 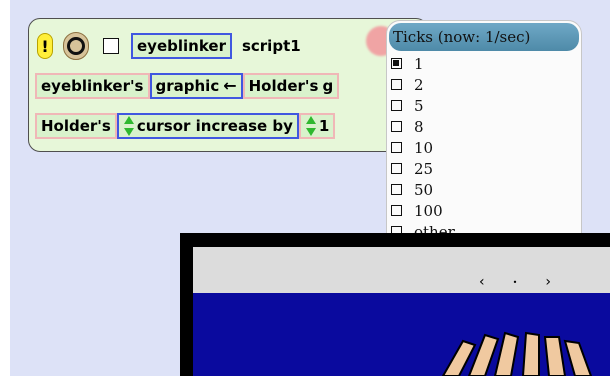 What do you see at coordinates (328, 86) in the screenshot?
I see `holder-cut-text: g` at bounding box center [328, 86].